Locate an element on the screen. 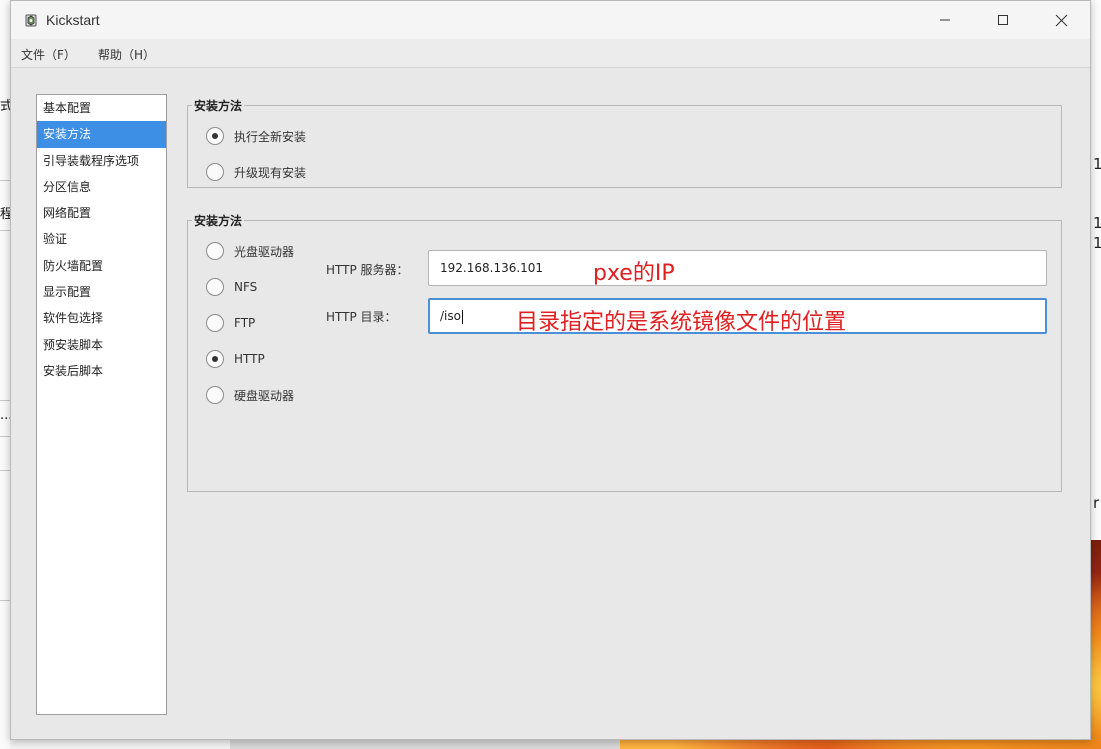 This screenshot has width=1101, height=749. minimize-button is located at coordinates (945, 20).